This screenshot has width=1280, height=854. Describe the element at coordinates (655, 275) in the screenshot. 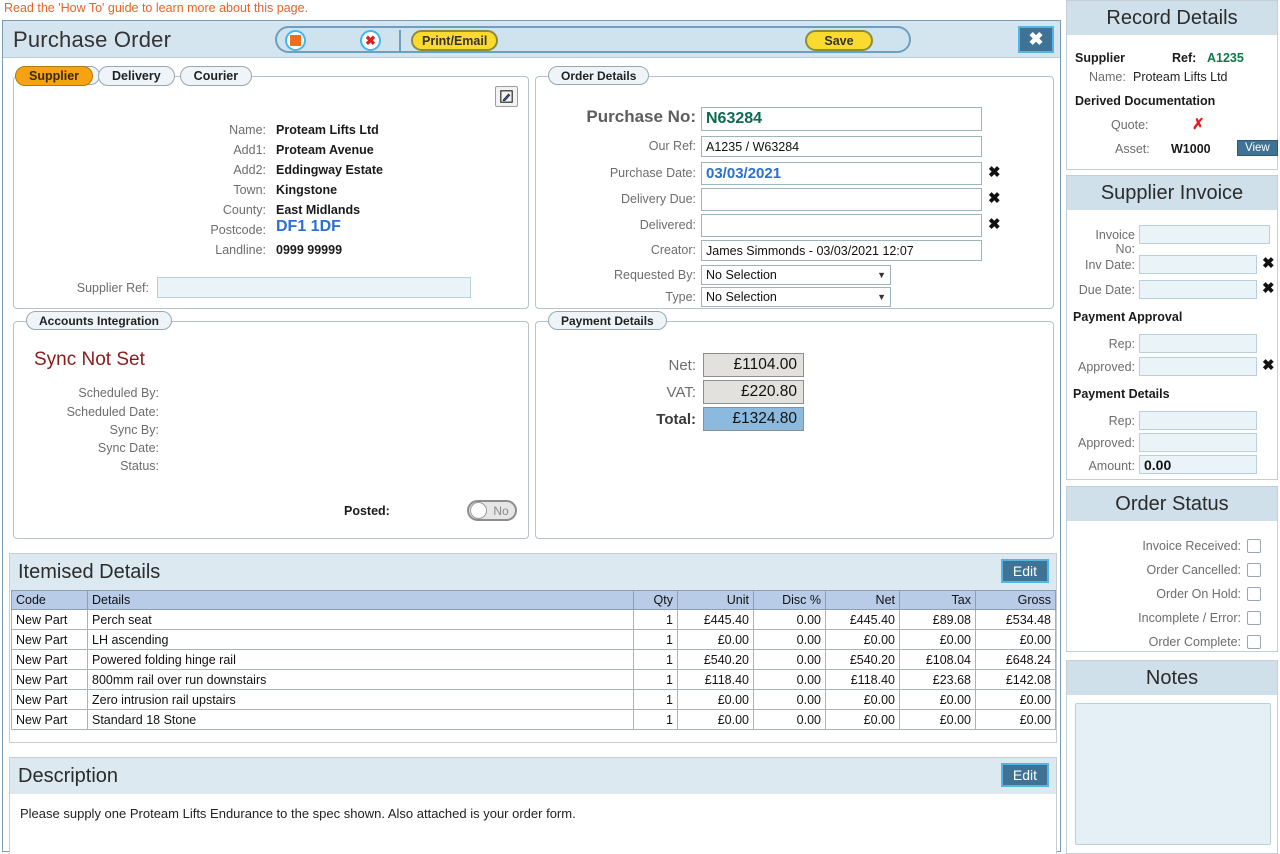

I see `requested-by-label: Requested By:` at that location.